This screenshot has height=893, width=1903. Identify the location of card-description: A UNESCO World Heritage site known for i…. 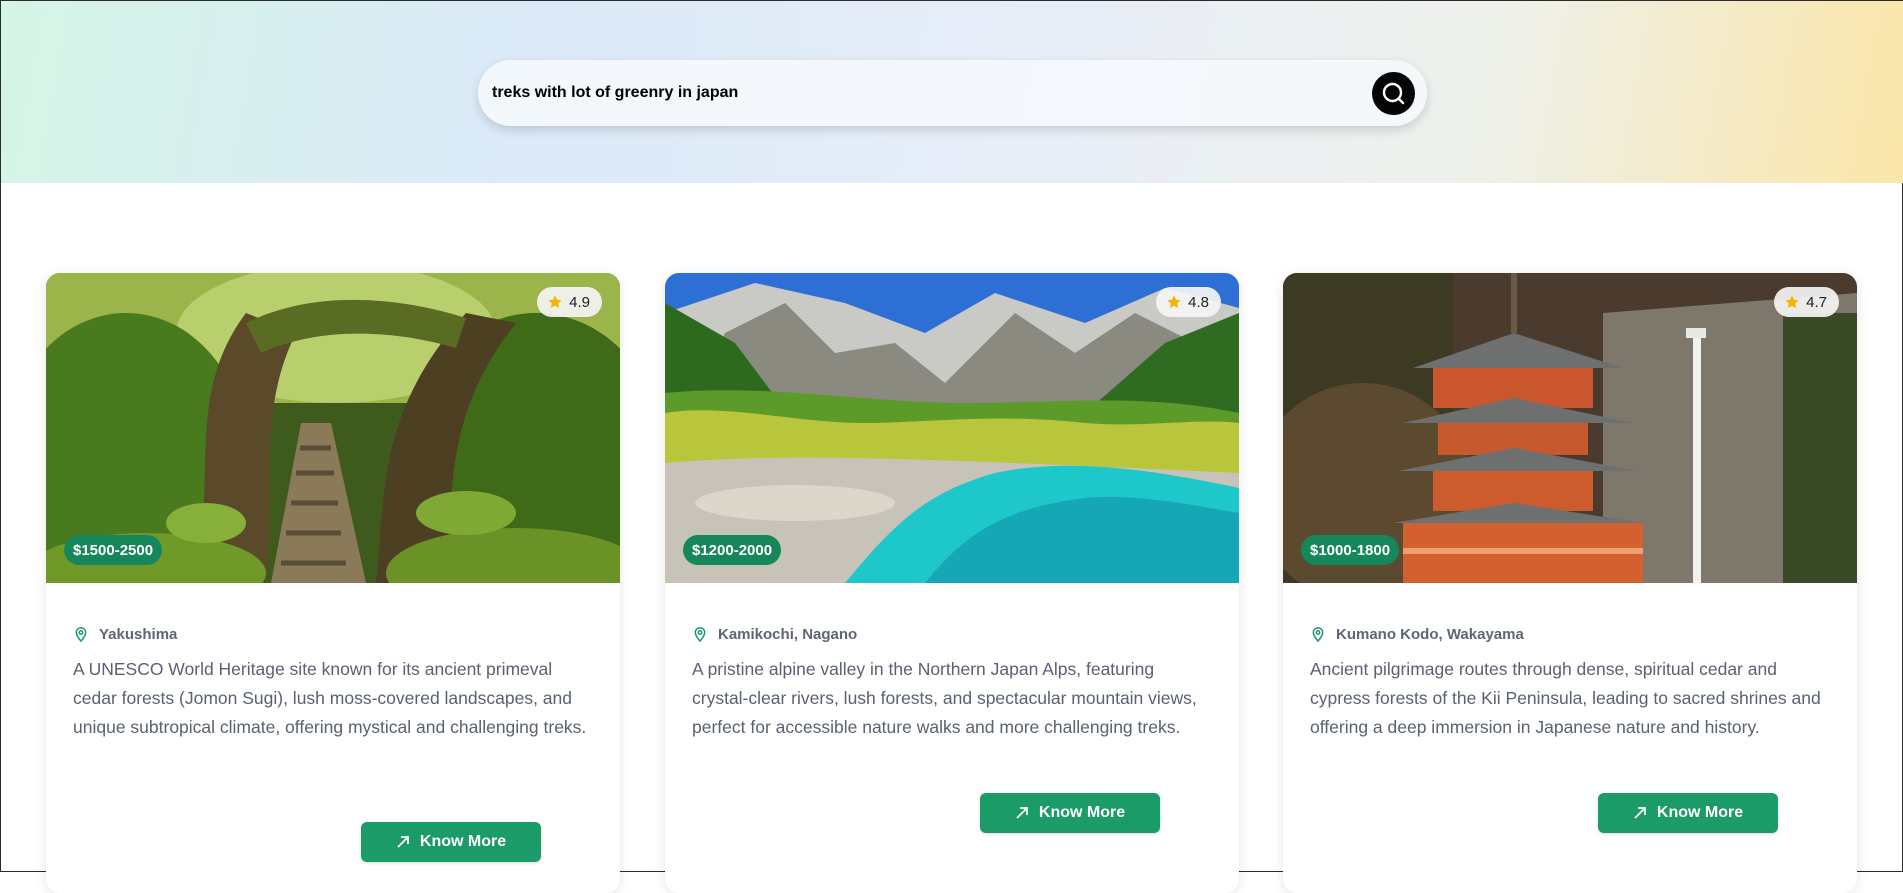
(330, 698).